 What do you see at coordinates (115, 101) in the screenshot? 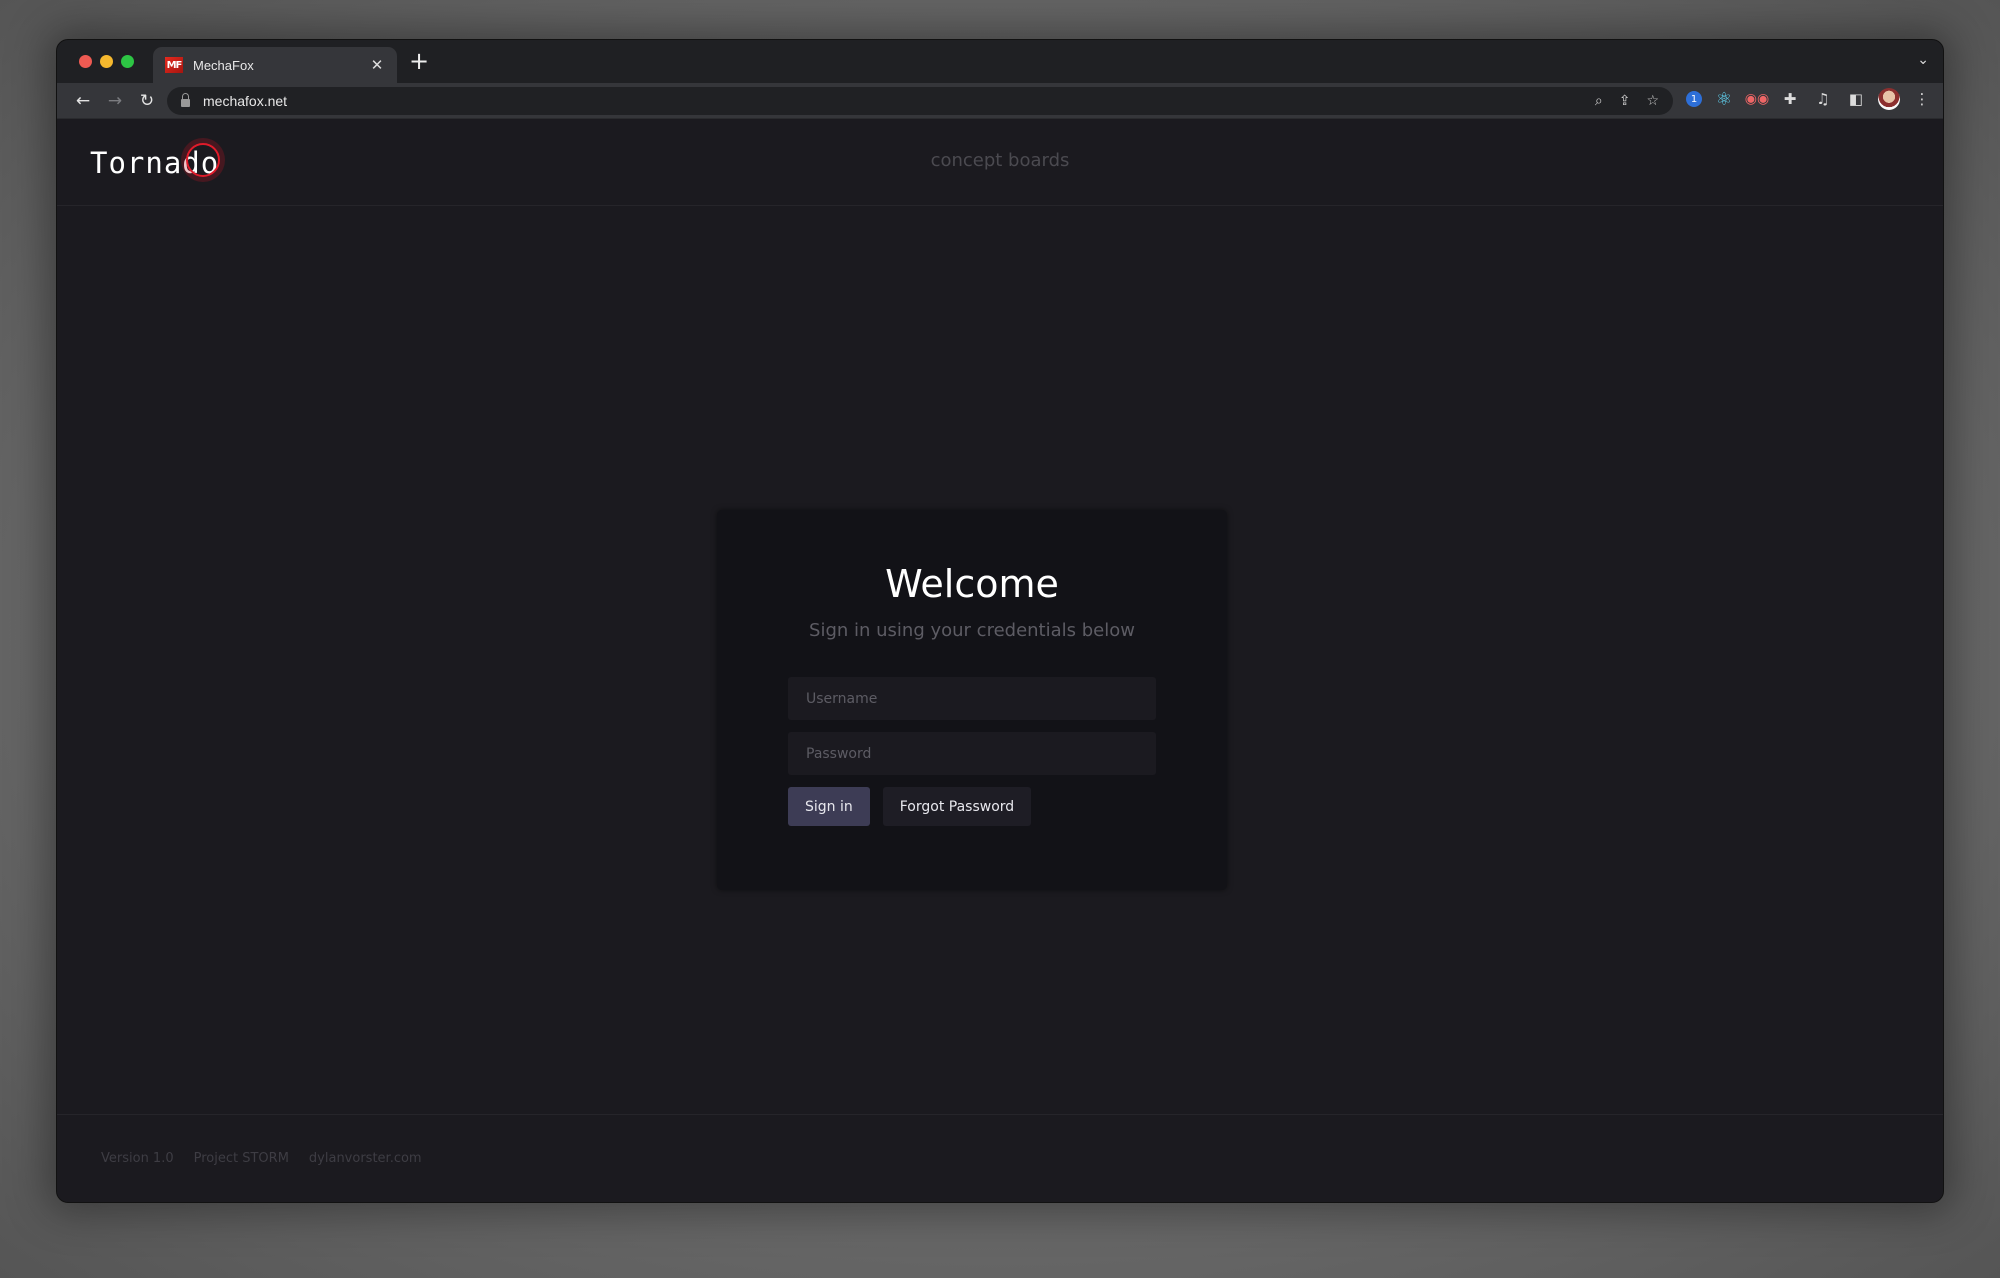
I see `forward-button: →` at bounding box center [115, 101].